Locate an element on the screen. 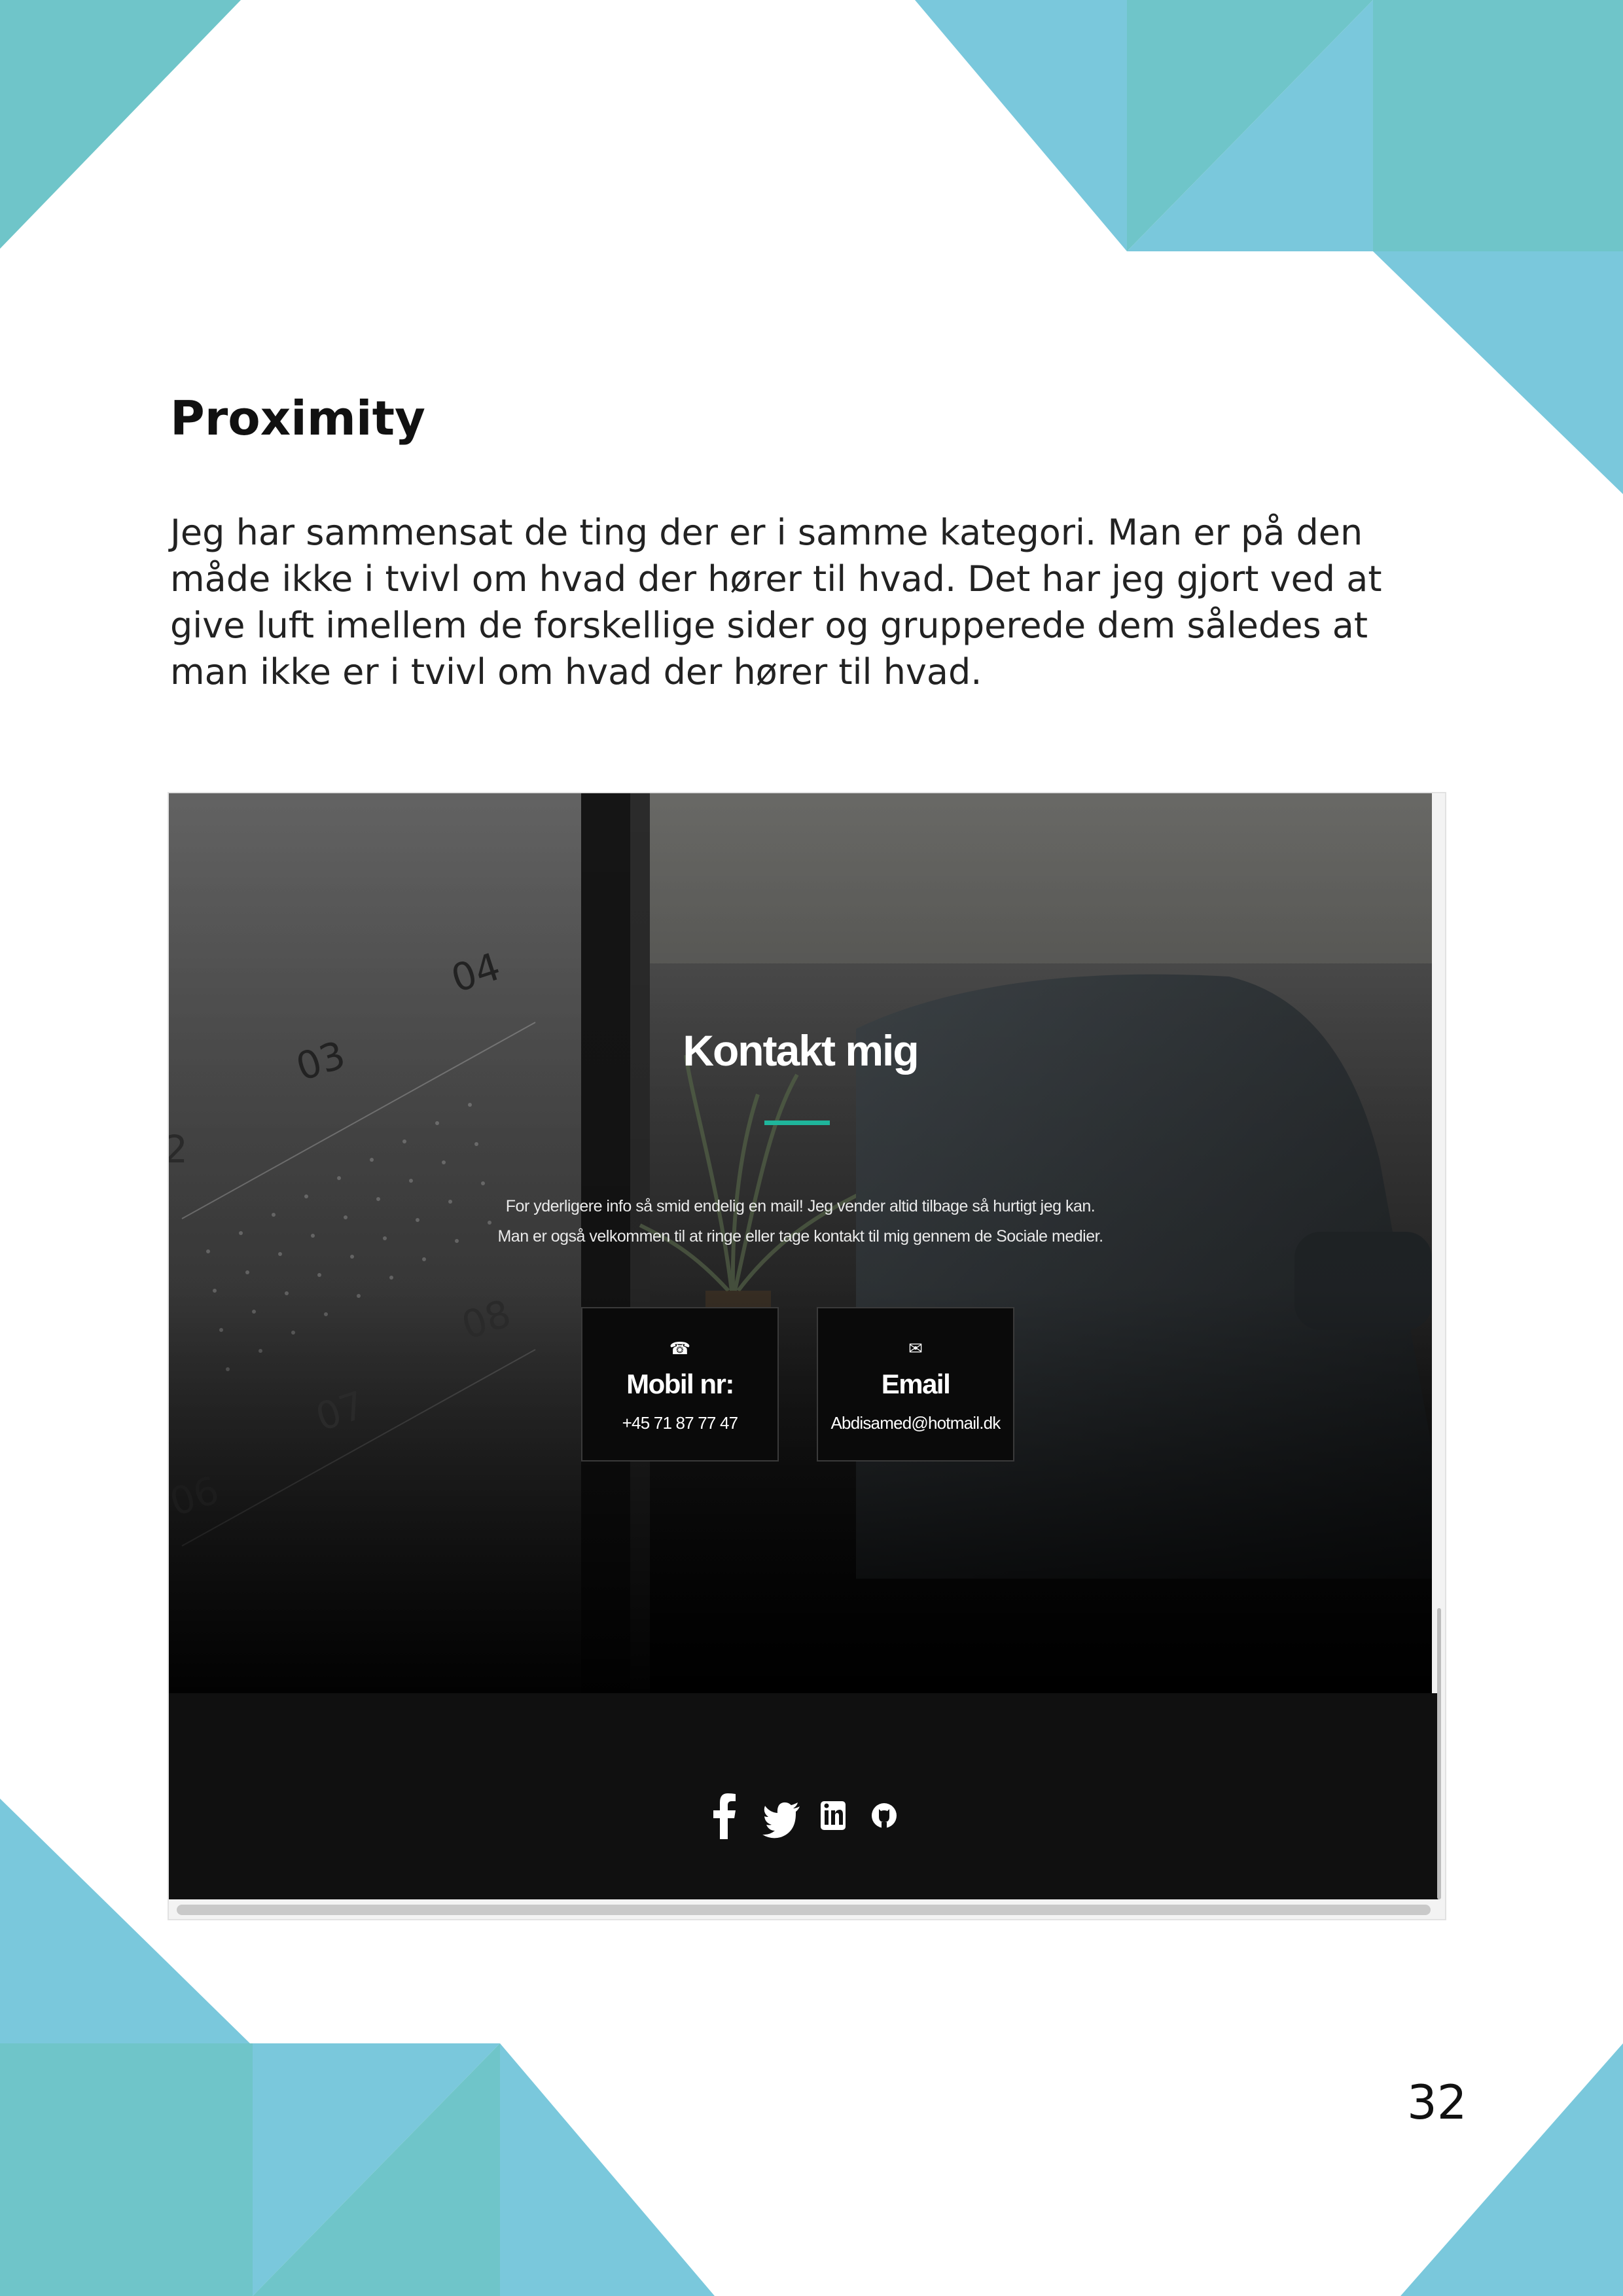 The height and width of the screenshot is (2296, 1623). phone-number: +45 71 87 77 47 is located at coordinates (679, 1423).